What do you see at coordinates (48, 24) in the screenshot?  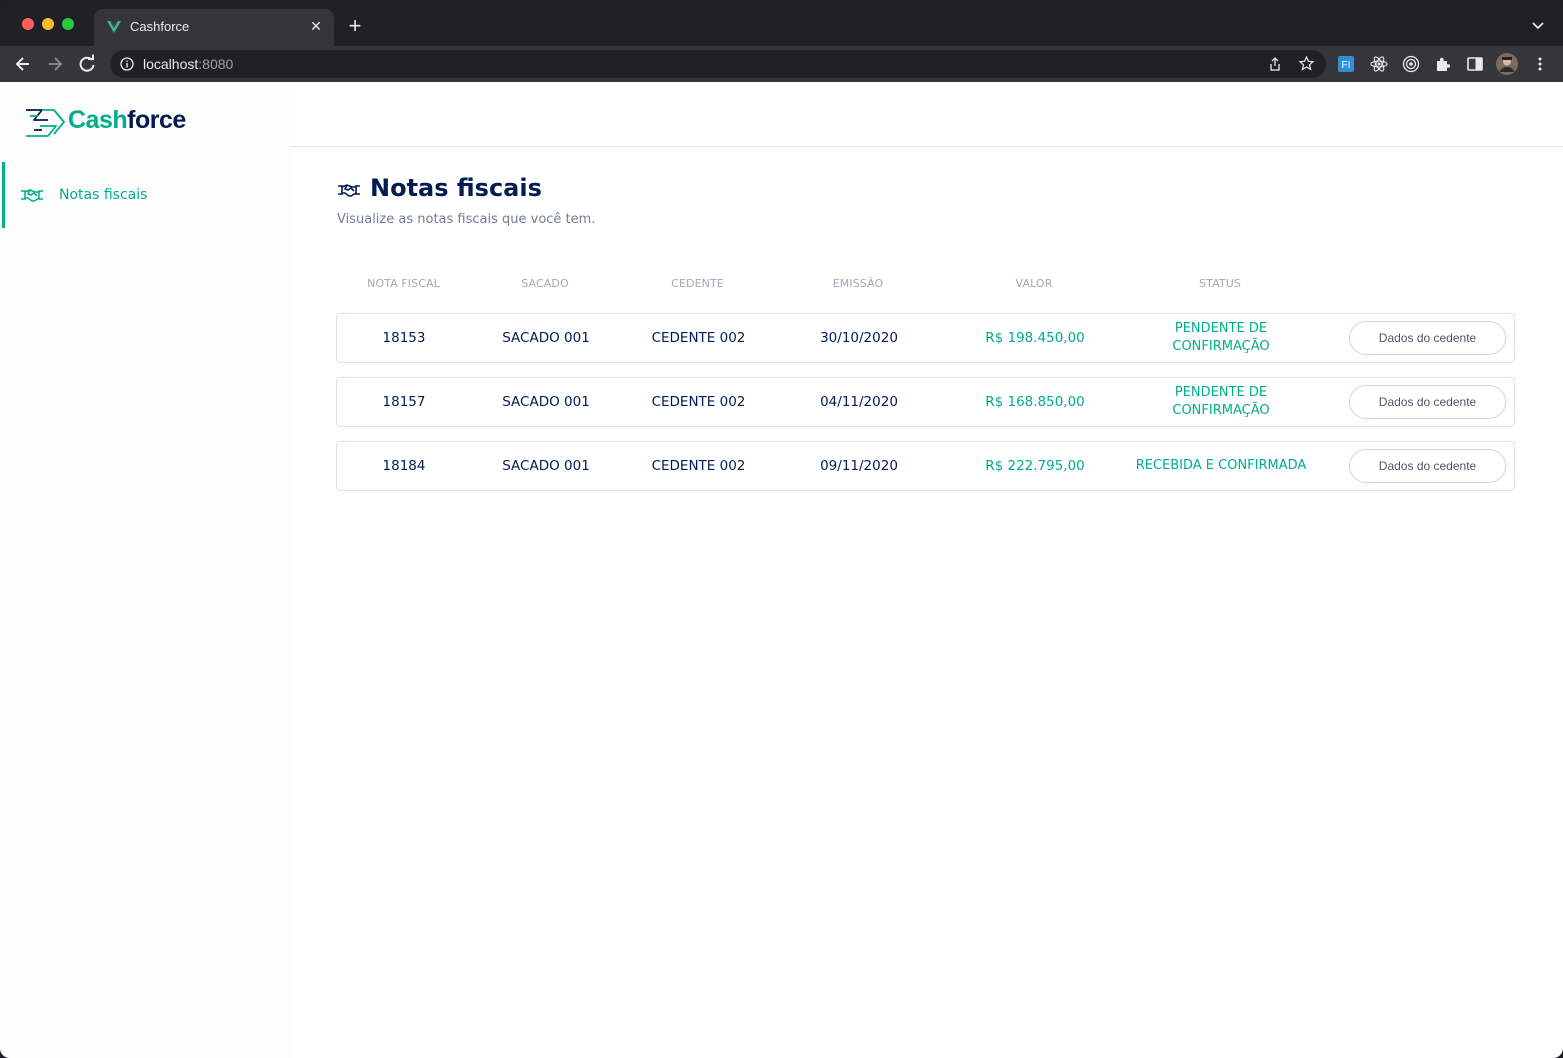 I see `minimize-window-button` at bounding box center [48, 24].